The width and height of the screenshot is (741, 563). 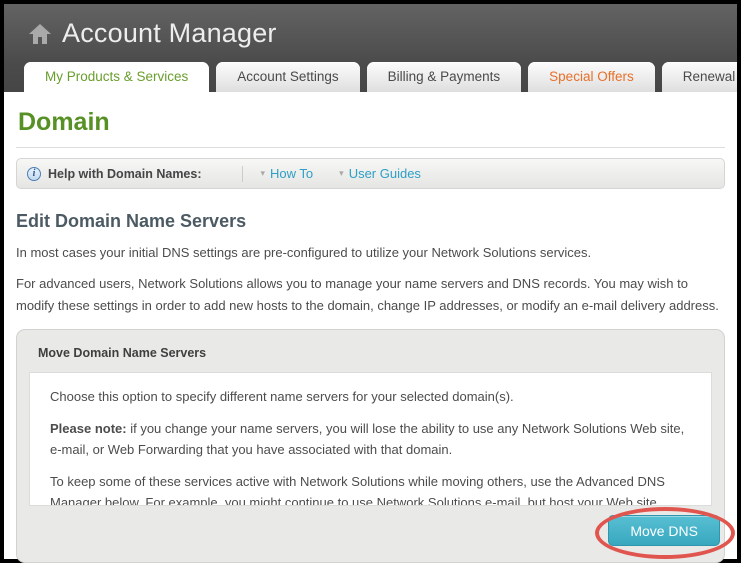 I want to click on tab-label: My Products & Services, so click(x=117, y=76).